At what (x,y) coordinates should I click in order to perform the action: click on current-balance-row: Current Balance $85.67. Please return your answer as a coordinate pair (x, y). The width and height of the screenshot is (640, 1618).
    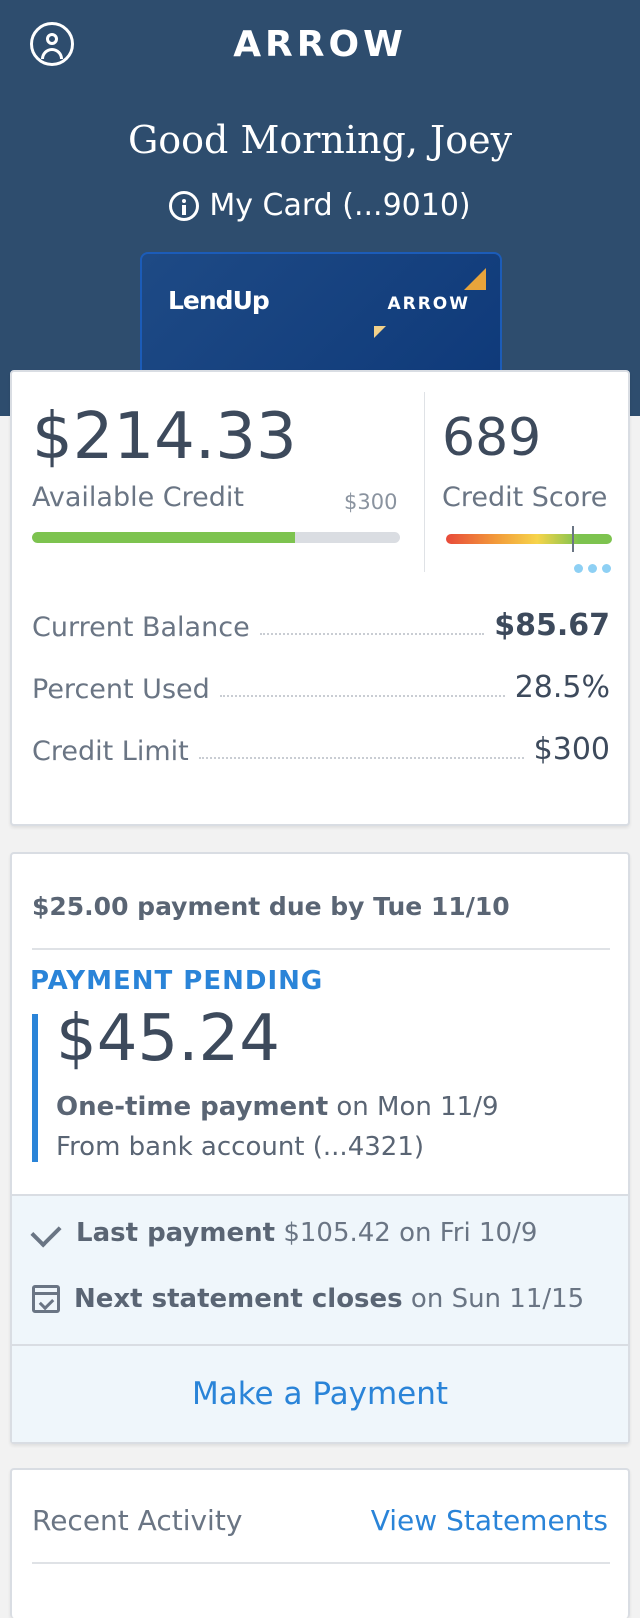
    Looking at the image, I should click on (321, 625).